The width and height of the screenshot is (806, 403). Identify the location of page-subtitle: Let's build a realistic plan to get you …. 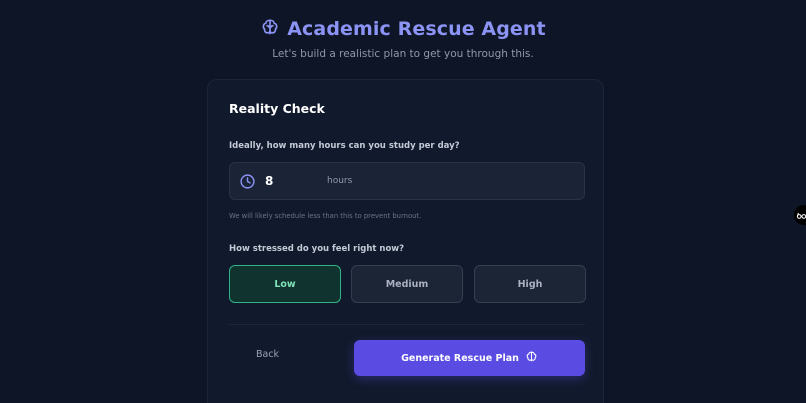
(403, 54).